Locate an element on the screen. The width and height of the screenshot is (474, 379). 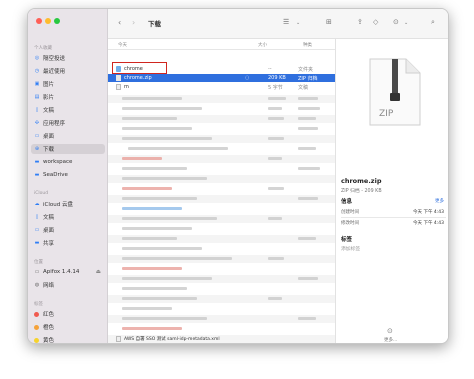
sidebar-item-icloud-desktop: ▭ 桌面 is located at coordinates (68, 230).